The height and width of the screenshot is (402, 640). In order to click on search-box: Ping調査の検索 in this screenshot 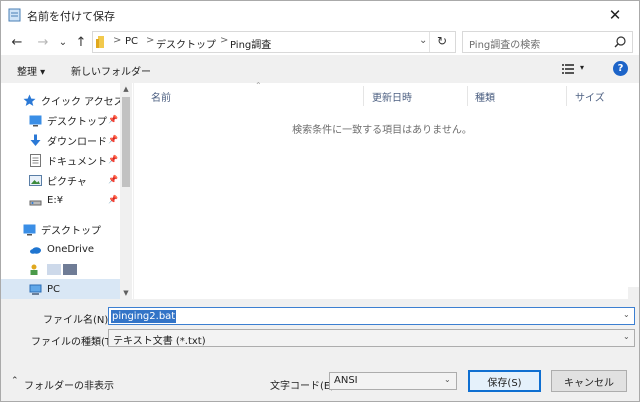, I will do `click(547, 42)`.